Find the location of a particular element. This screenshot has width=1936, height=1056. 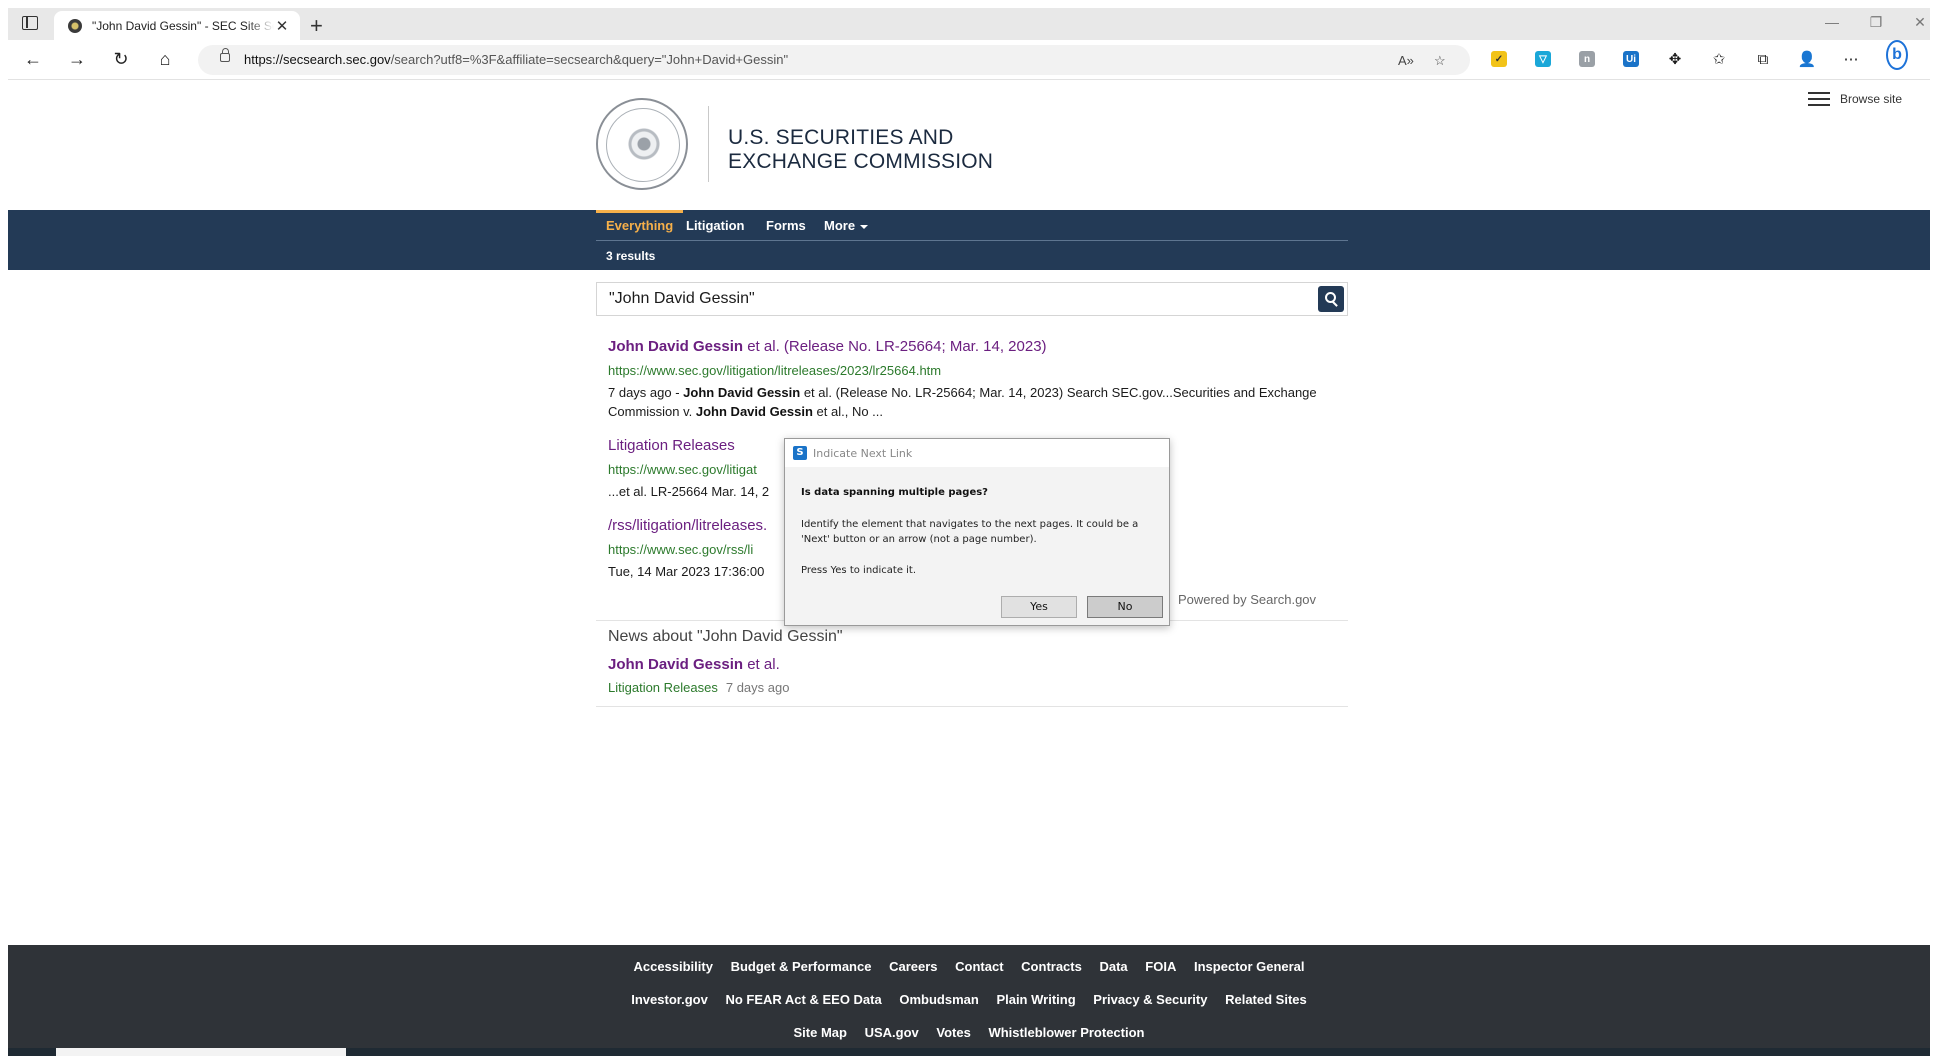

lock-icon is located at coordinates (225, 55).